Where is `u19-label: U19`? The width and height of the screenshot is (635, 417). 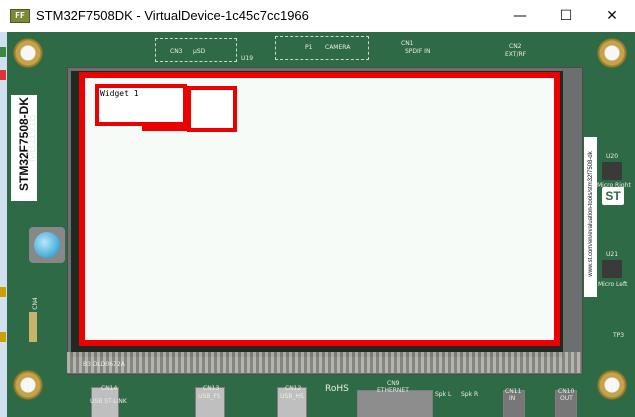
u19-label: U19 is located at coordinates (247, 58).